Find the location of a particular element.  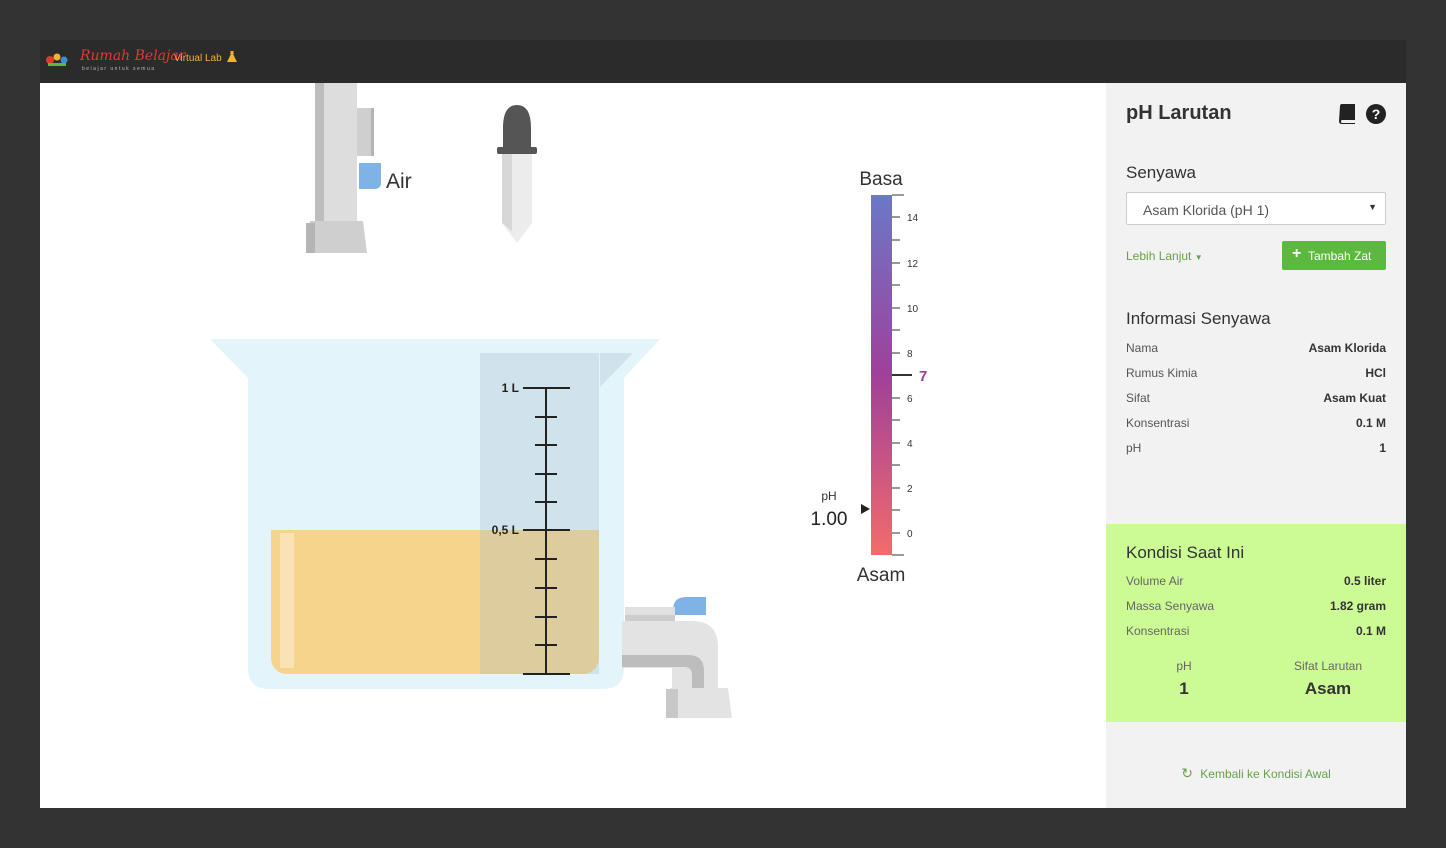

condition-row: Konsentrasi 0.1 M is located at coordinates (1256, 632).